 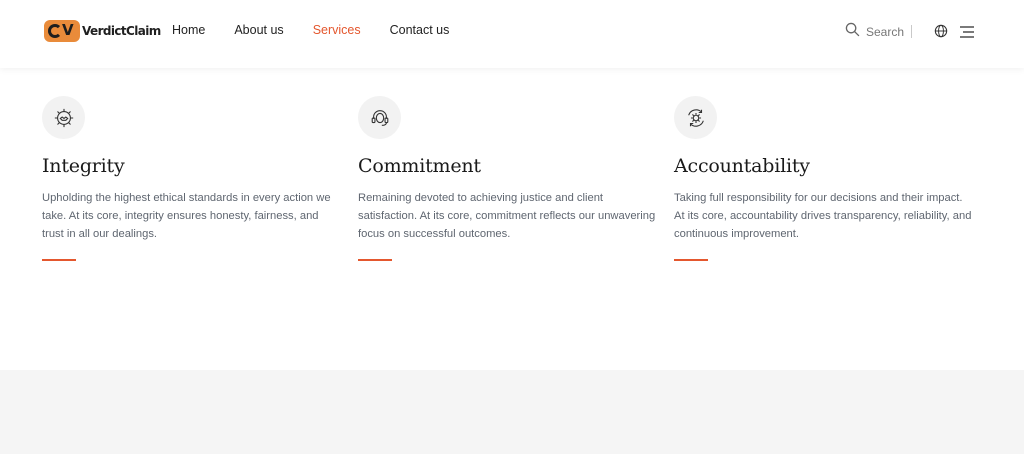 What do you see at coordinates (742, 166) in the screenshot?
I see `card-title: Accountability` at bounding box center [742, 166].